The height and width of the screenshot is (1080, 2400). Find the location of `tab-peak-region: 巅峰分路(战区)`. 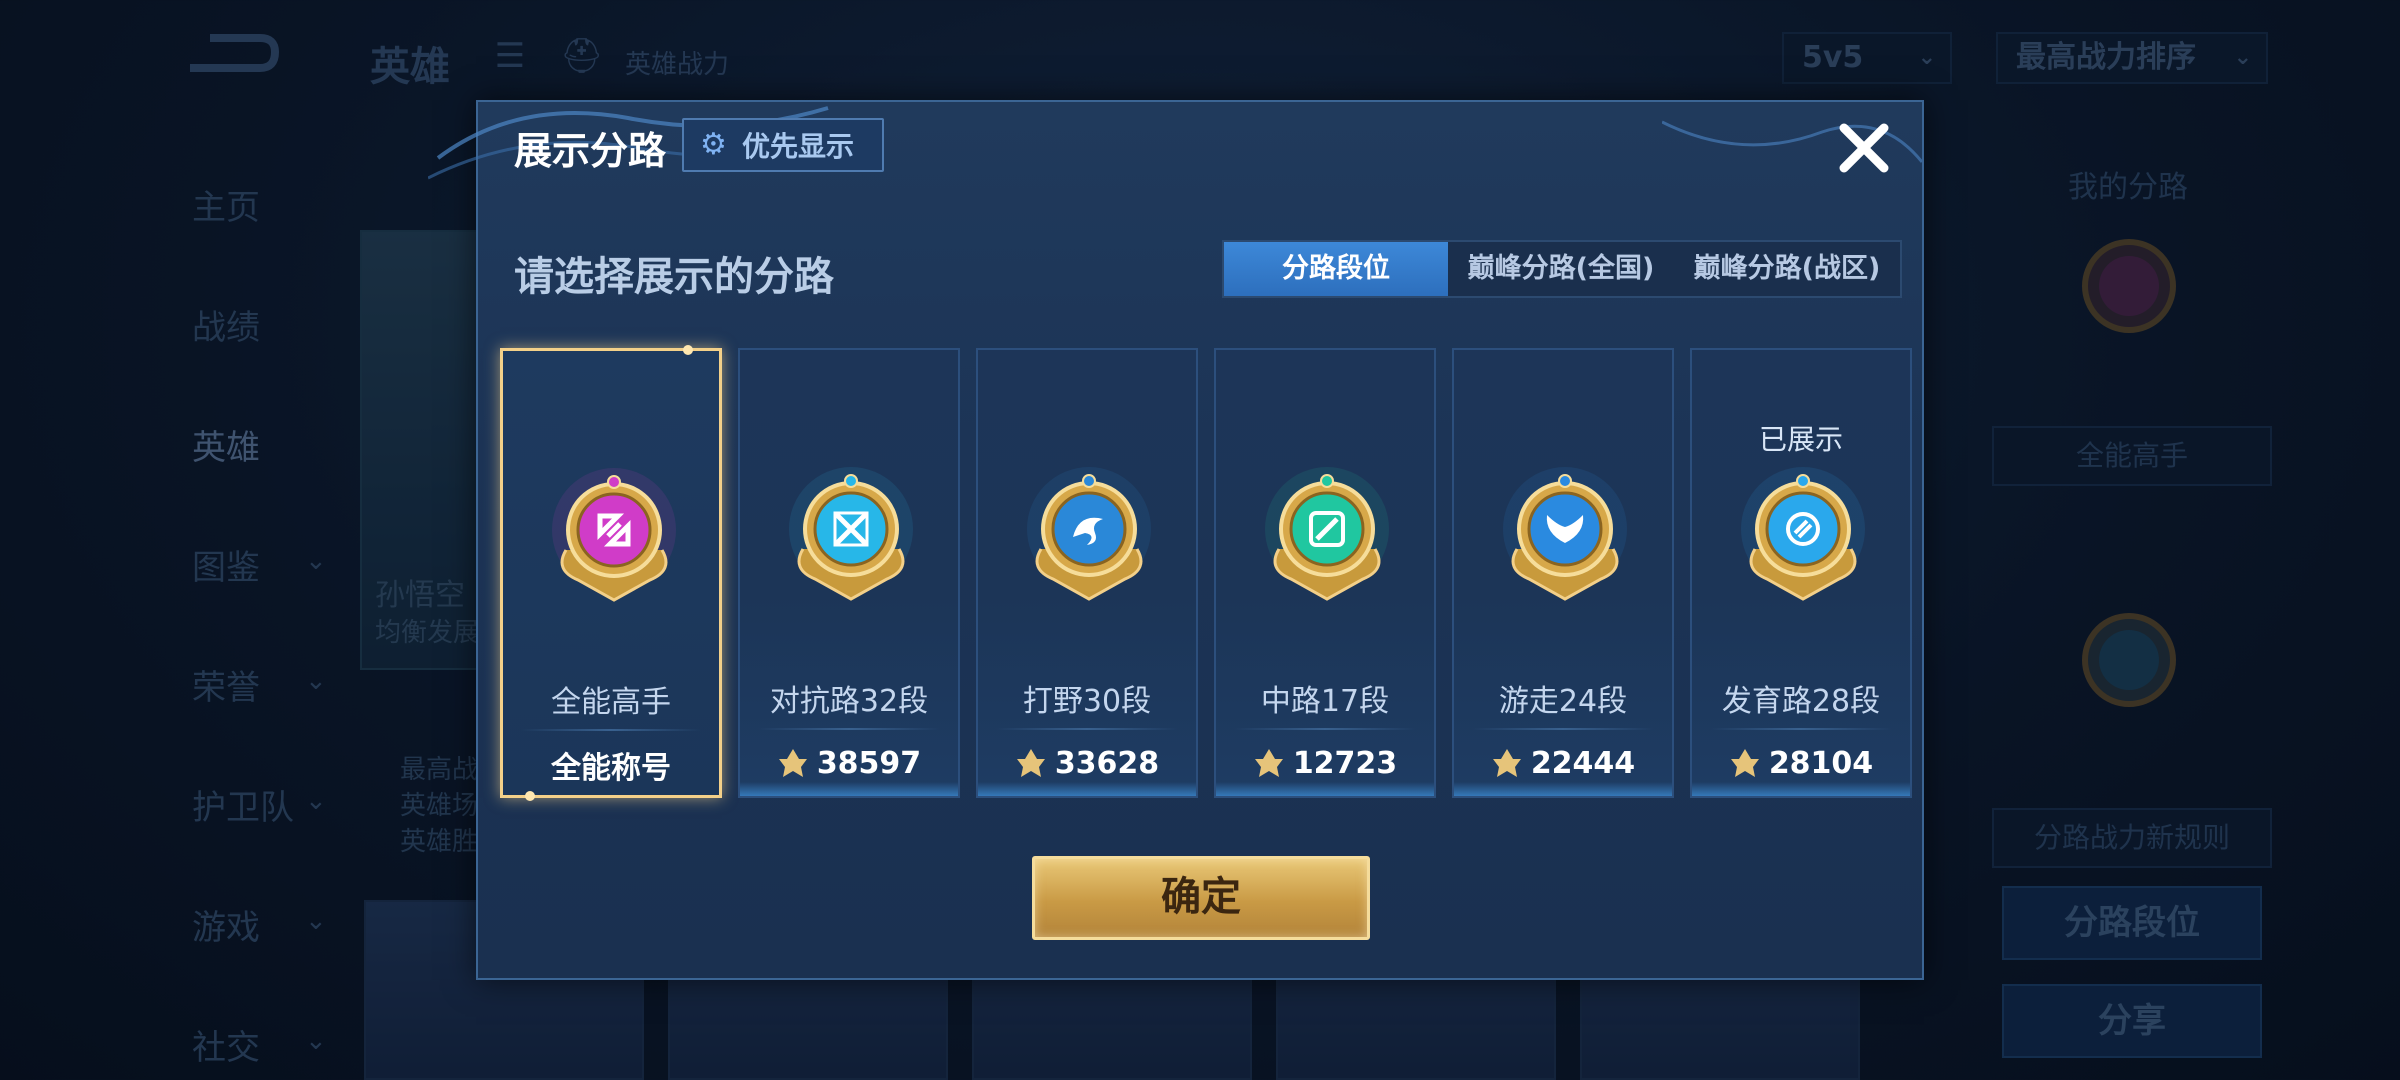

tab-peak-region: 巅峰分路(战区) is located at coordinates (1787, 269).